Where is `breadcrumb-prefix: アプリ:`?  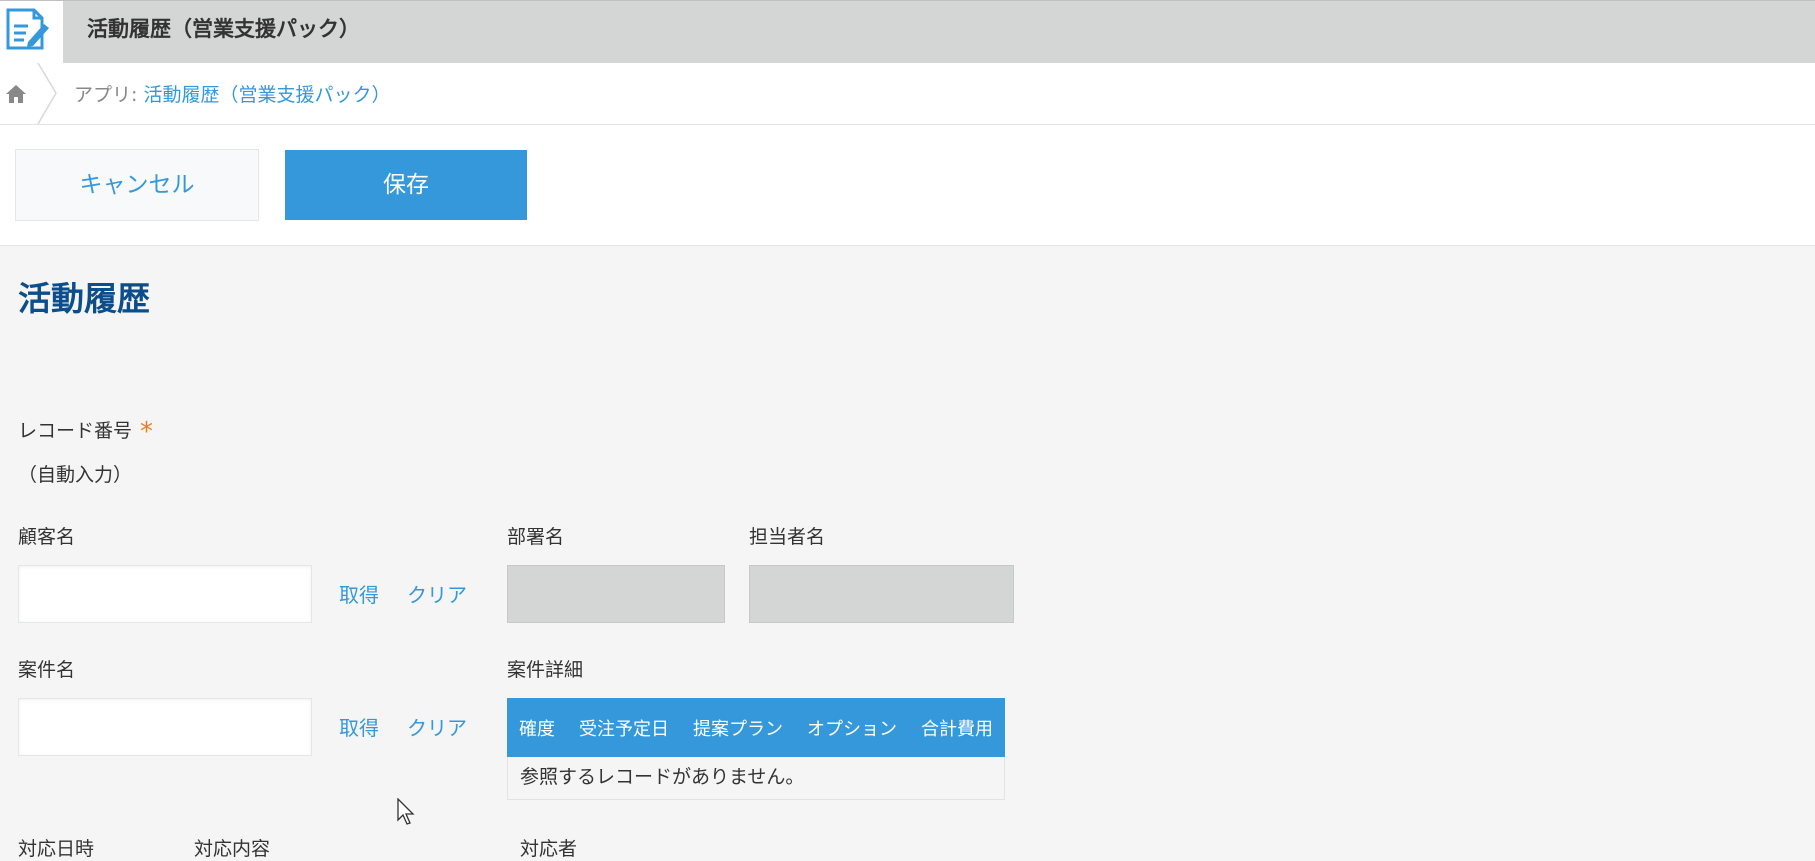
breadcrumb-prefix: アプリ: is located at coordinates (106, 95).